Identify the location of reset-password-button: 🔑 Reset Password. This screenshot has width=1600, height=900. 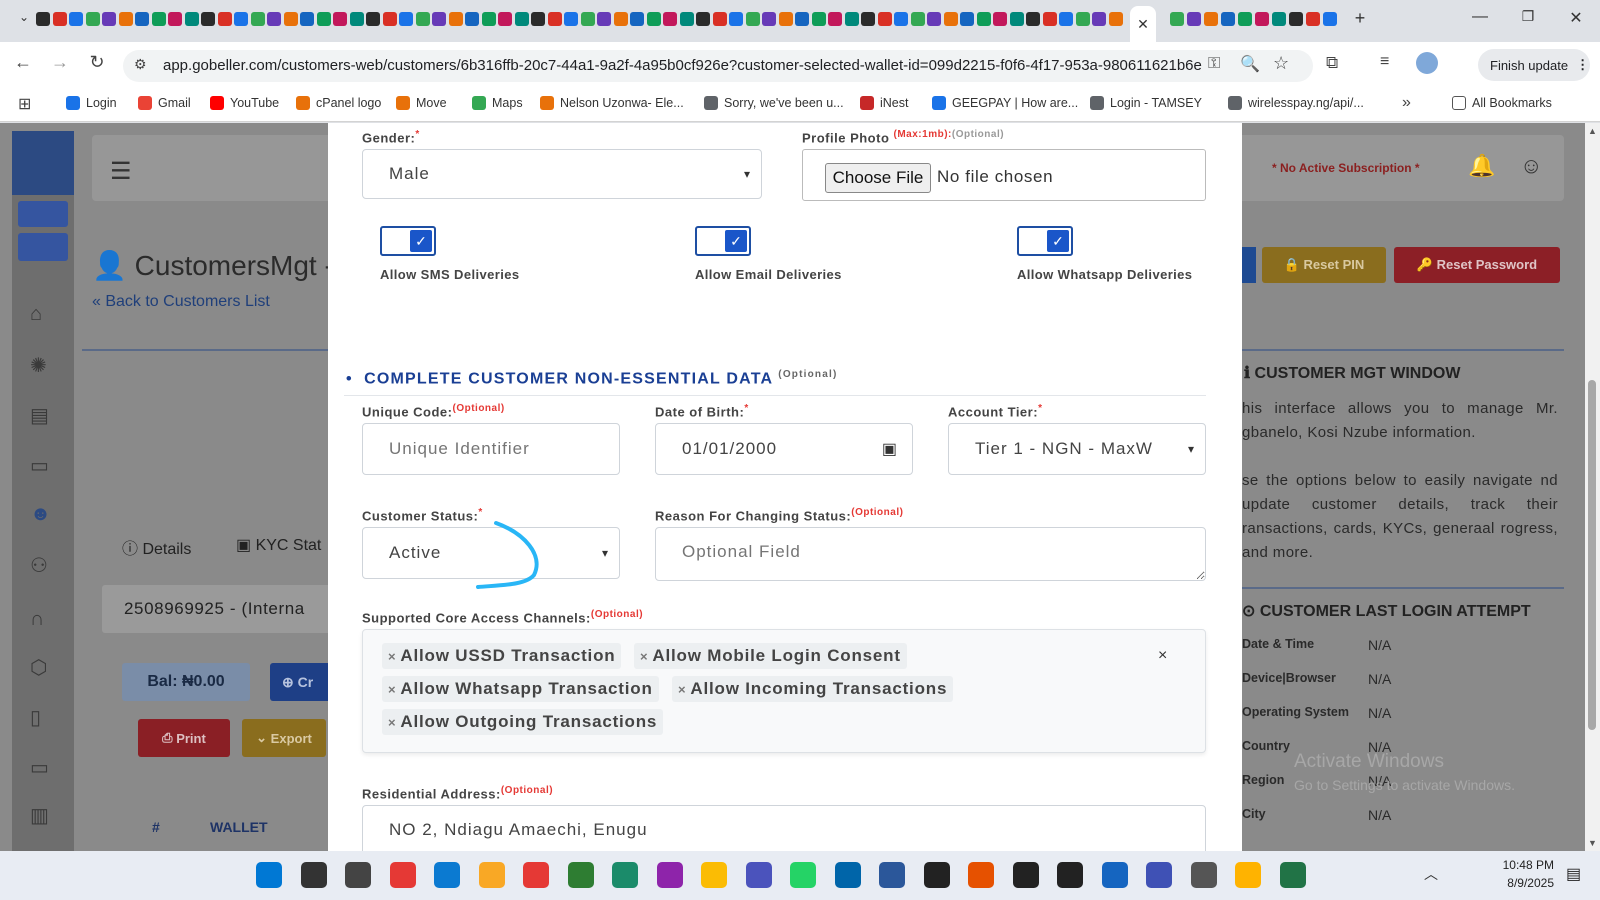
(1477, 265).